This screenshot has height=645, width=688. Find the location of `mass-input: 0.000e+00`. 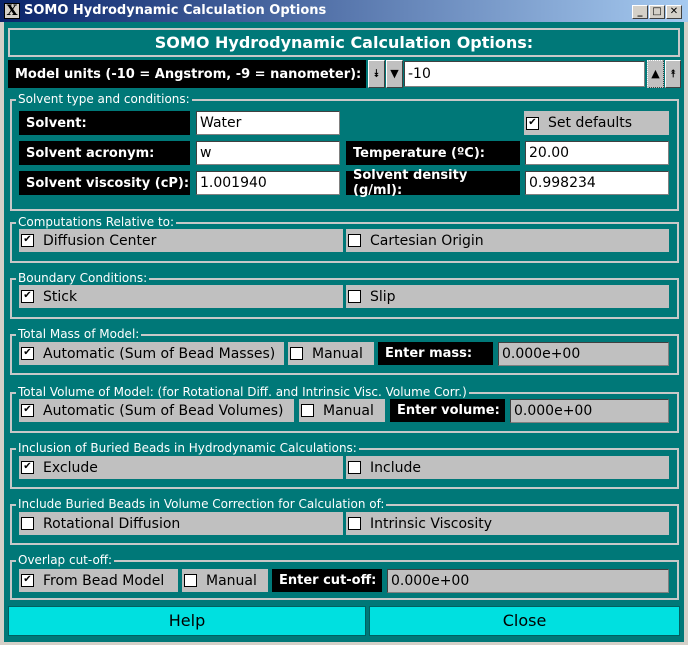

mass-input: 0.000e+00 is located at coordinates (583, 354).